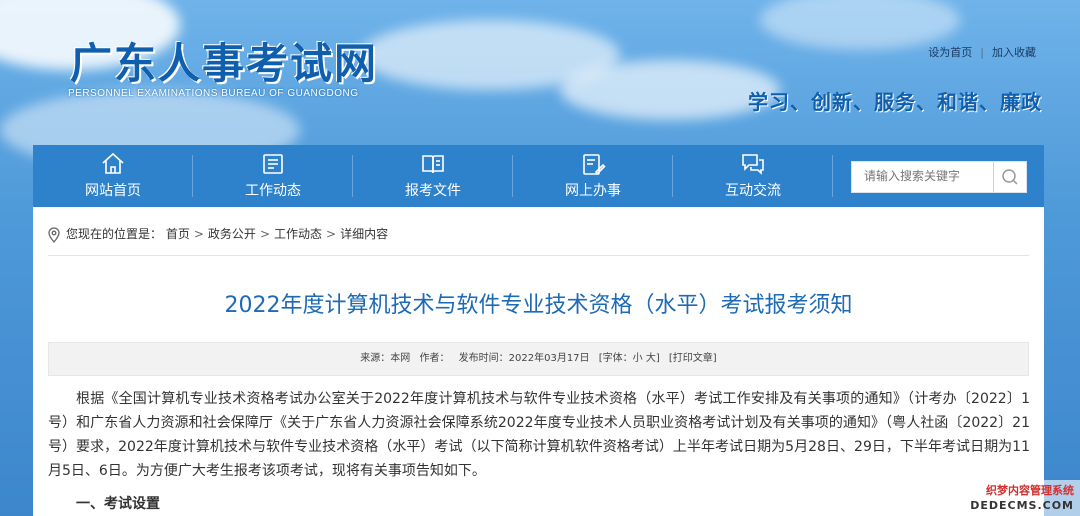  What do you see at coordinates (433, 191) in the screenshot?
I see `nav-label: 报考文件` at bounding box center [433, 191].